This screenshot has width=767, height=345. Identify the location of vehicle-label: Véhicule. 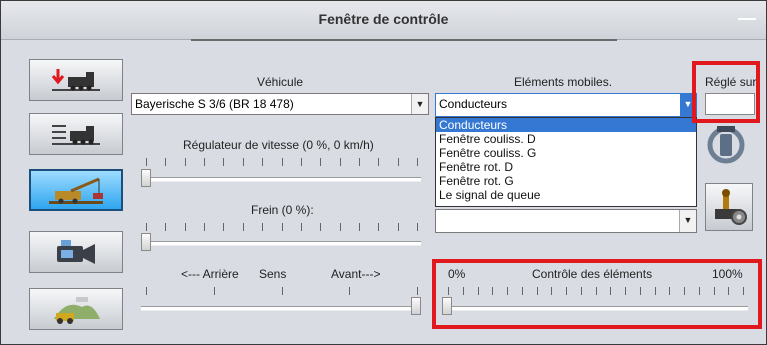
(280, 82).